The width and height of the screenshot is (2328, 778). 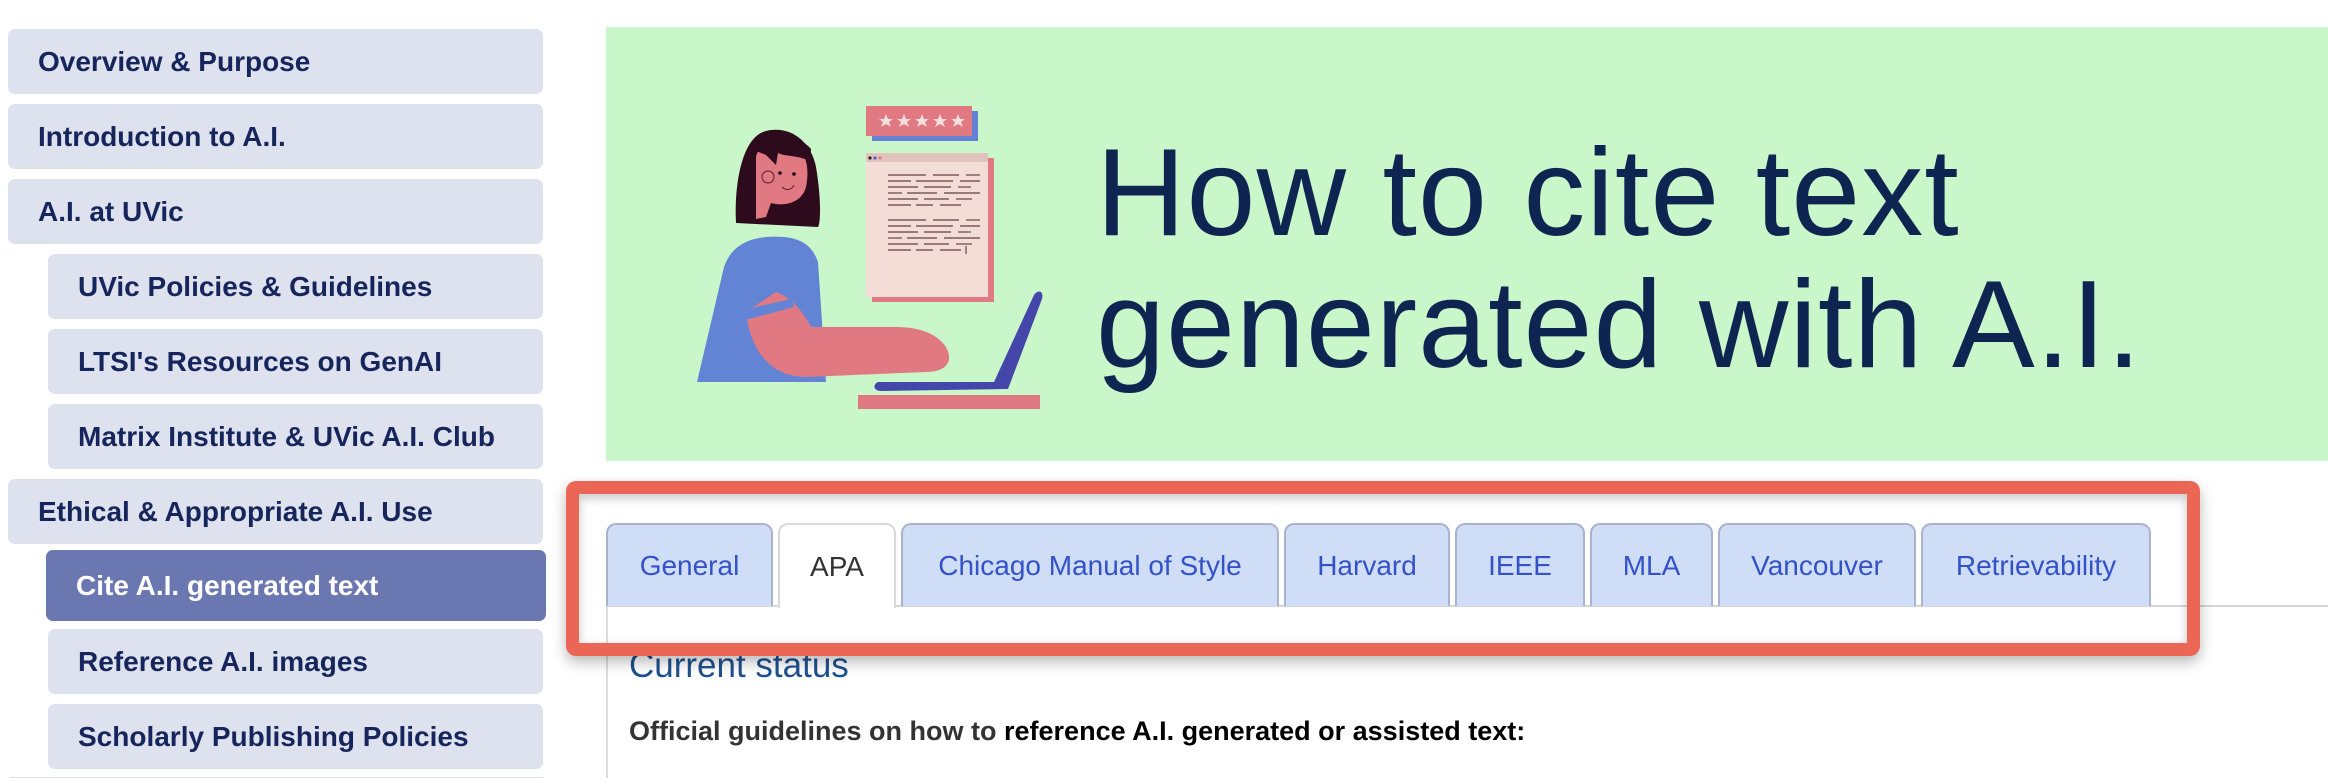 I want to click on tab-chicago-manual-of-style: Chicago Manual of Style, so click(x=1090, y=564).